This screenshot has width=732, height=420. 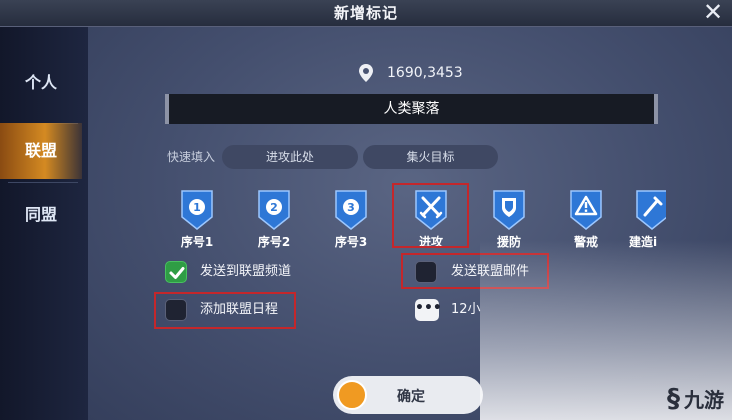 I want to click on warning-icon, so click(x=586, y=210).